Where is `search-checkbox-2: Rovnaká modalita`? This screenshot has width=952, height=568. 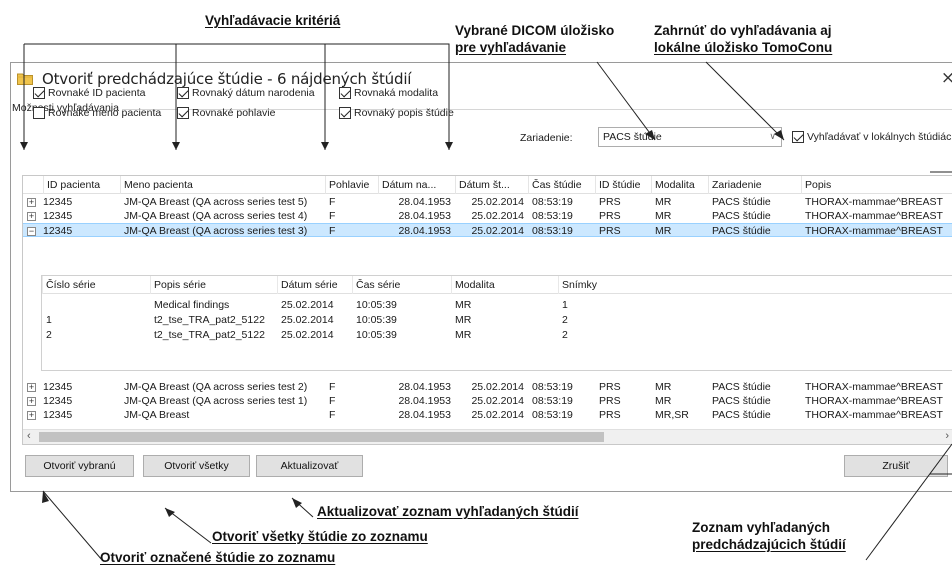 search-checkbox-2: Rovnaká modalita is located at coordinates (388, 93).